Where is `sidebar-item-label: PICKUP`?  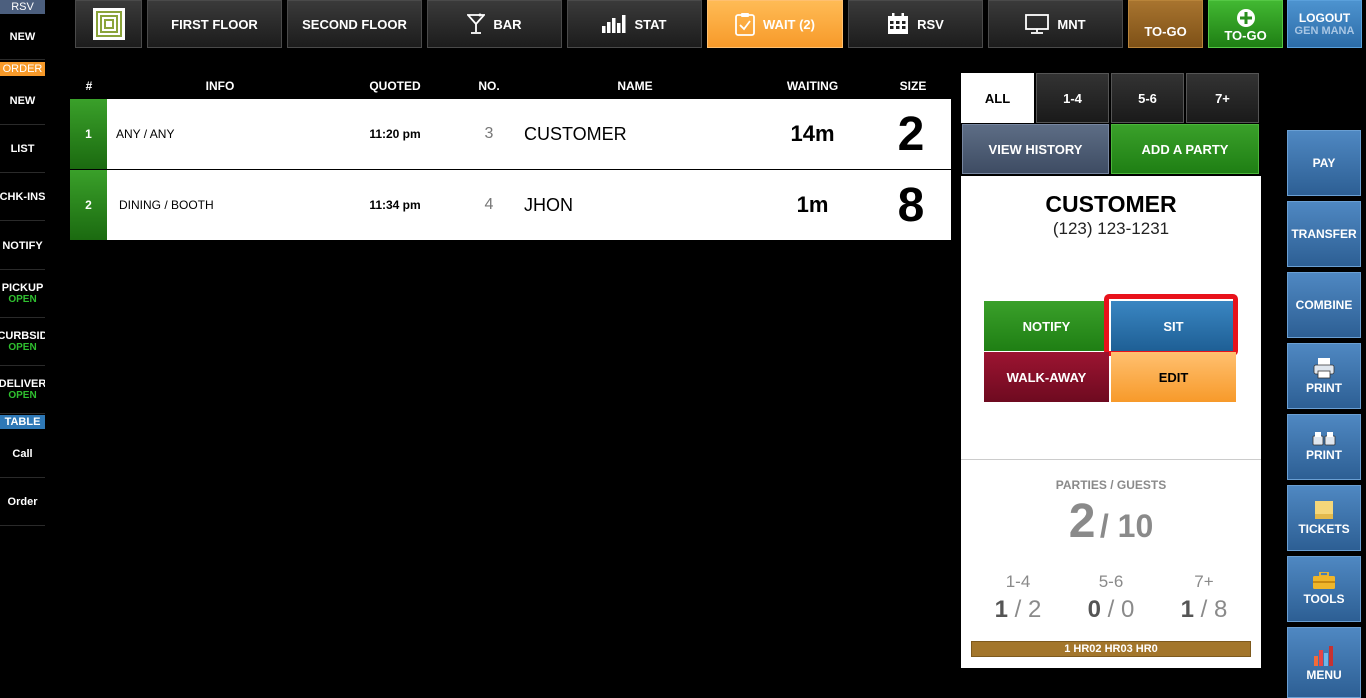
sidebar-item-label: PICKUP is located at coordinates (22, 288).